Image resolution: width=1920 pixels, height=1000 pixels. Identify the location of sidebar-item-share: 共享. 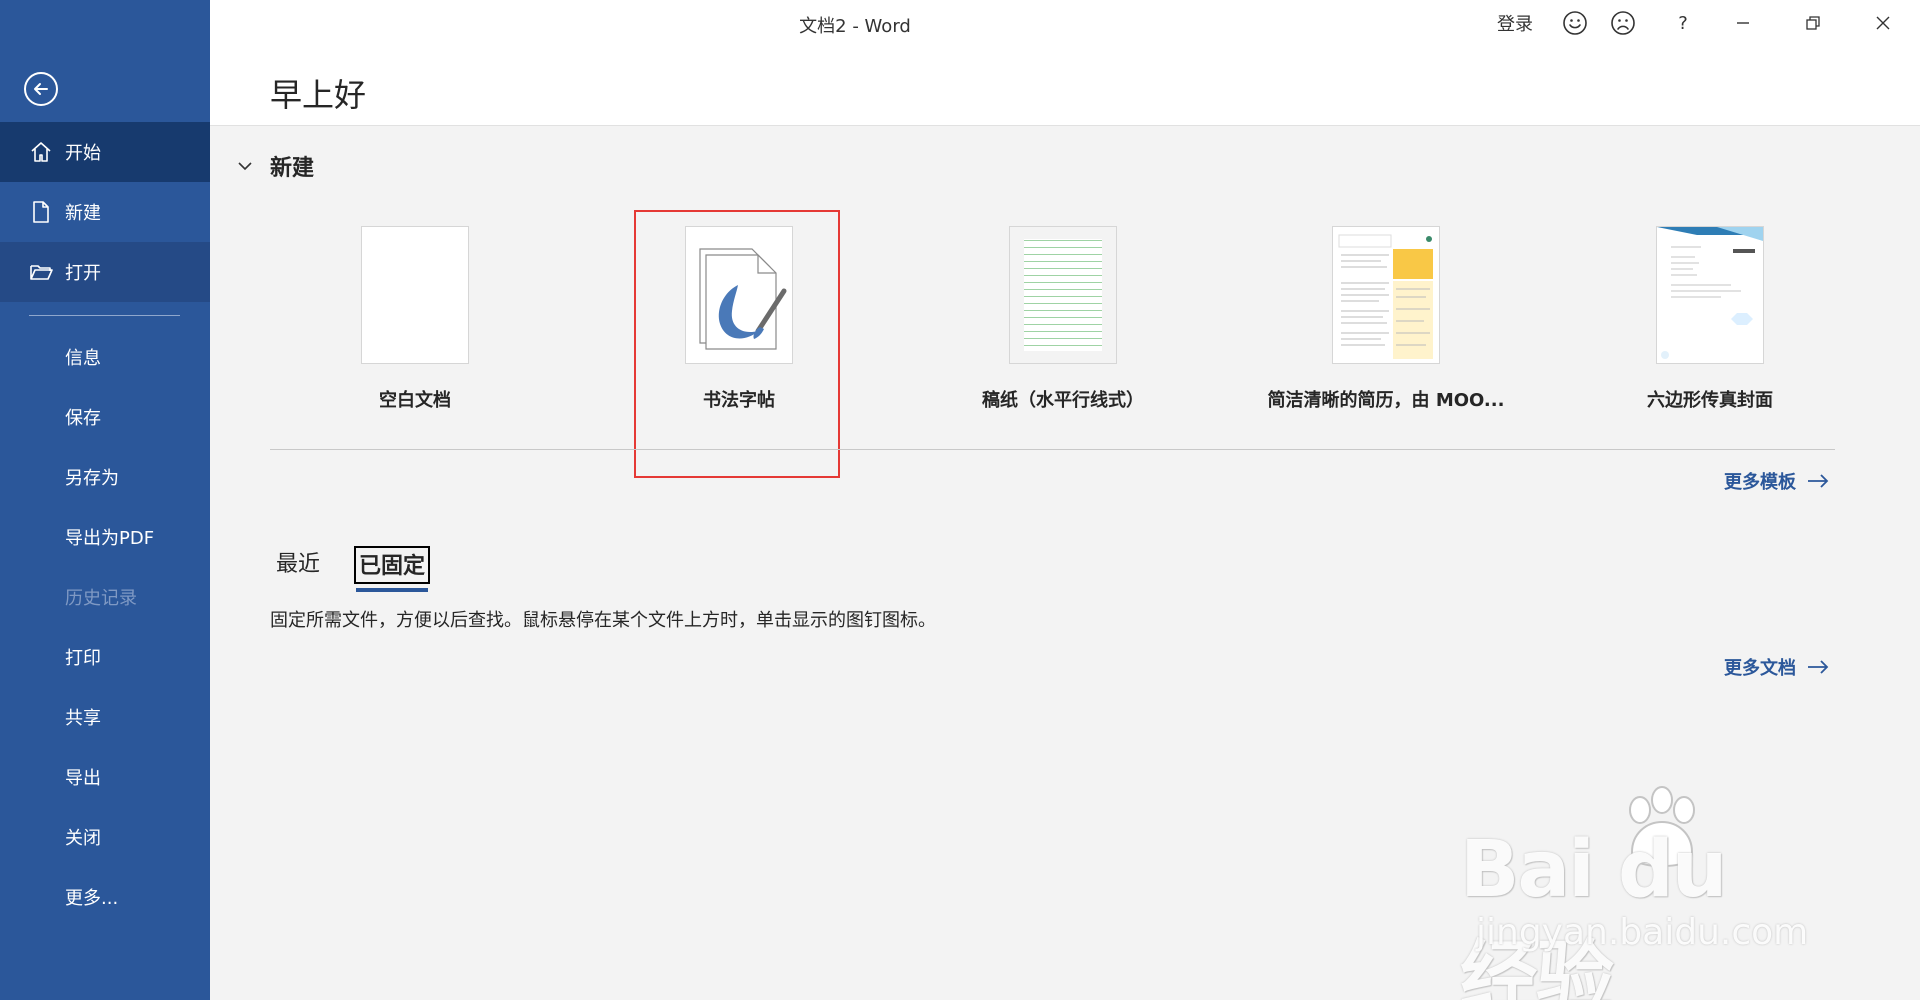
(105, 717).